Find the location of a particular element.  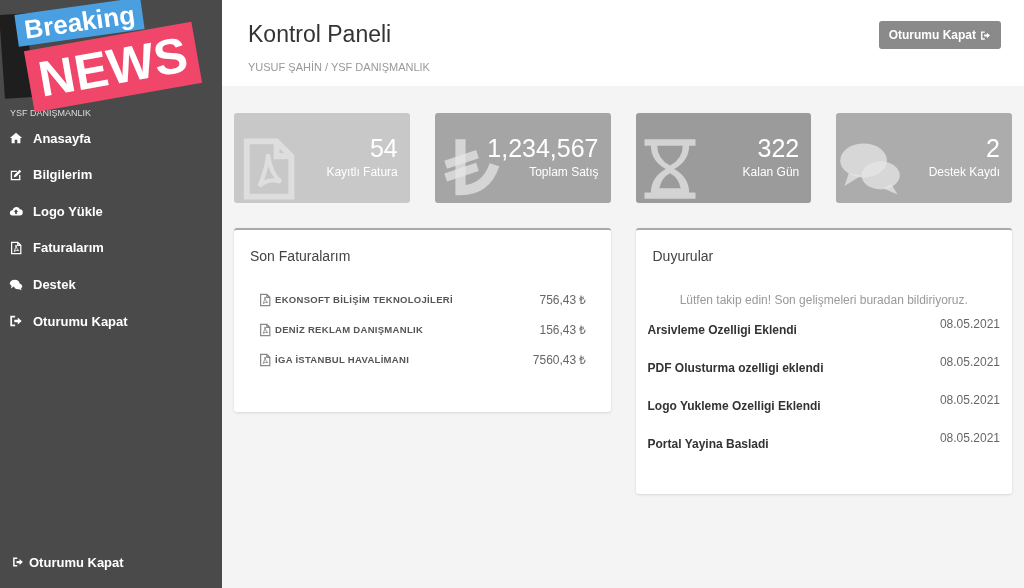

invoice-name: EKONSOFT BİLİŞİM TEKNOLOJİLERİ is located at coordinates (364, 300).